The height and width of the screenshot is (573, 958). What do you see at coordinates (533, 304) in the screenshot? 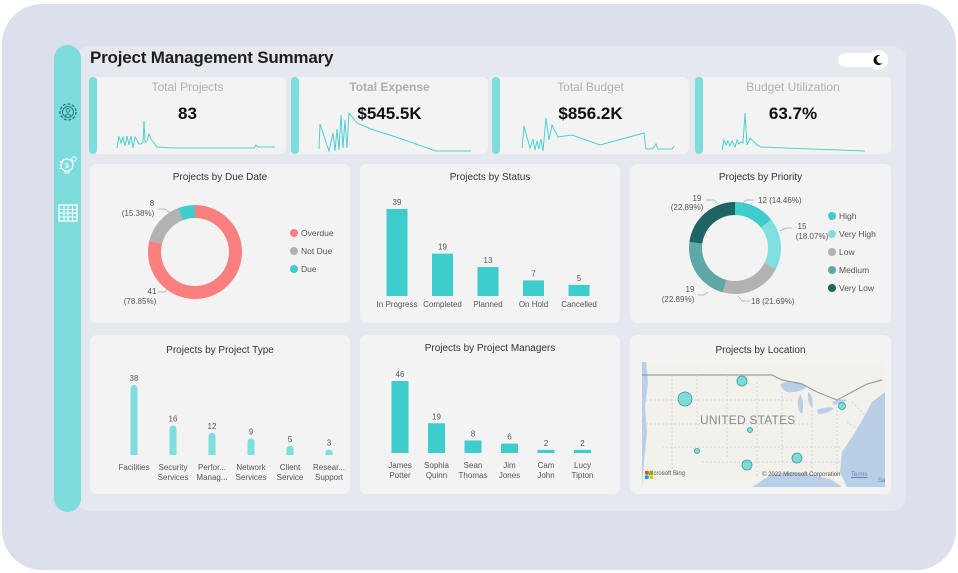
I see `category-label: On Hold` at bounding box center [533, 304].